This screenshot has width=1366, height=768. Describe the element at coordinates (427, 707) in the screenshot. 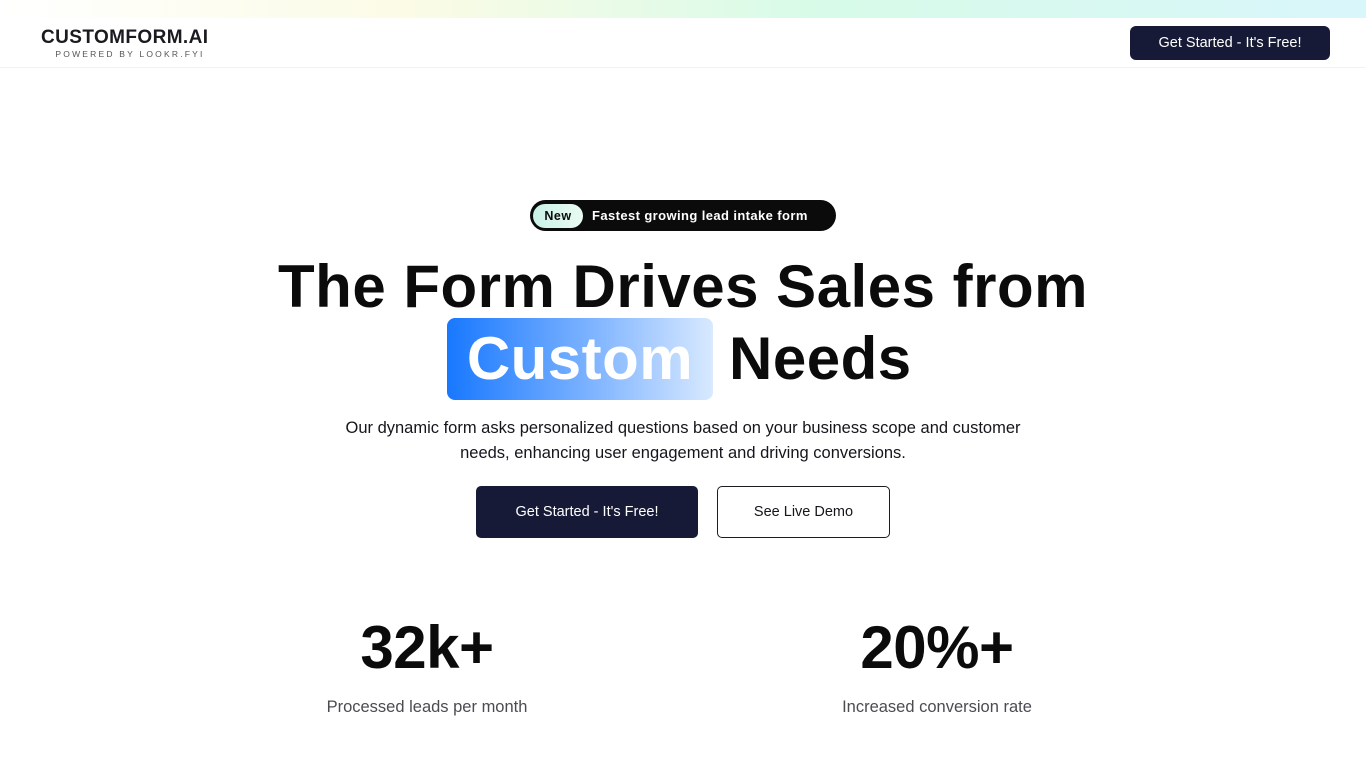

I see `stat-label: Processed leads per month` at that location.